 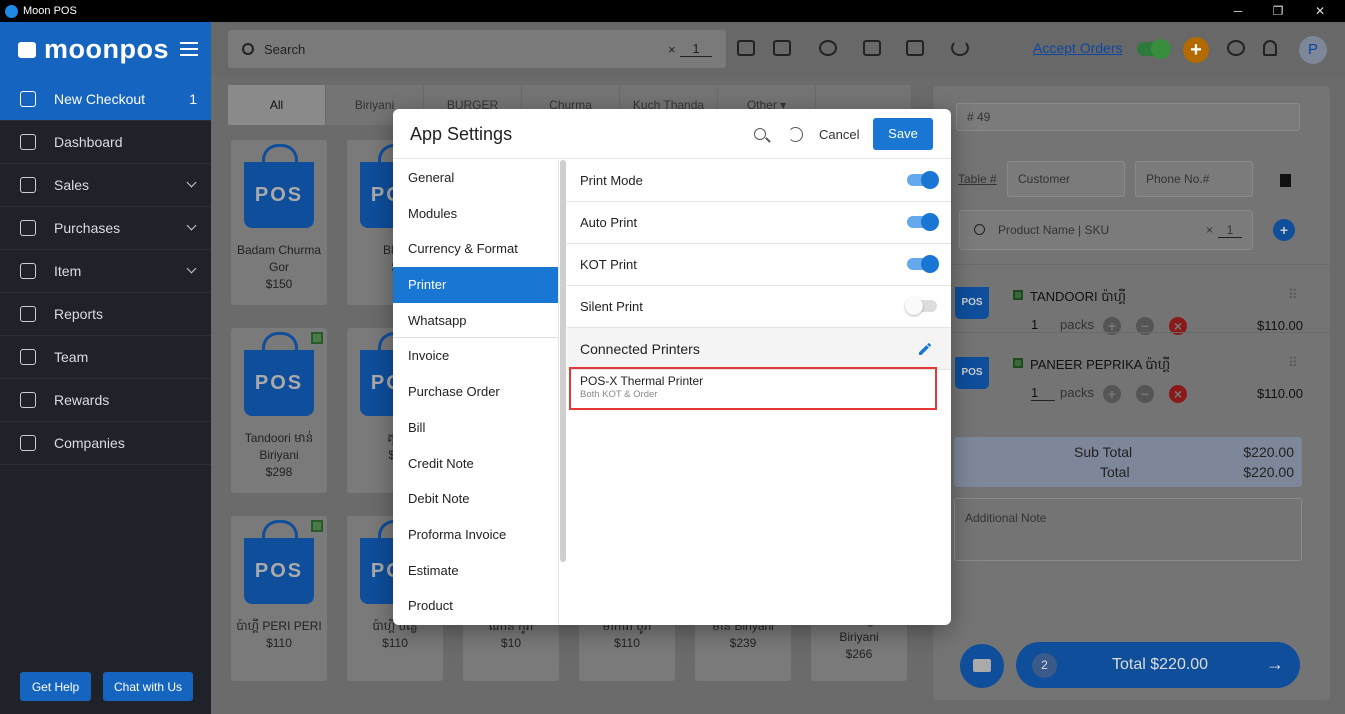 What do you see at coordinates (475, 285) in the screenshot?
I see `settings-nav-printer: Printer` at bounding box center [475, 285].